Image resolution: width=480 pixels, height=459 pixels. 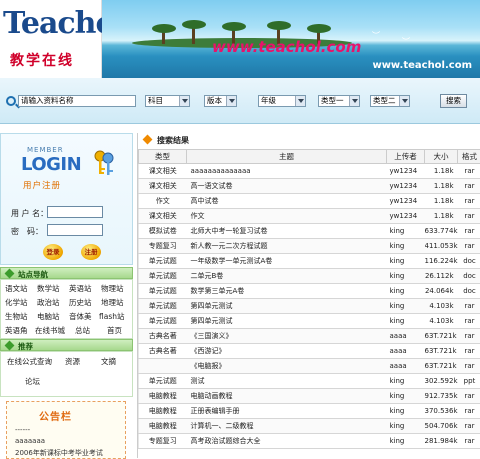 What do you see at coordinates (163, 396) in the screenshot?
I see `cell-type: 电脑教程` at bounding box center [163, 396].